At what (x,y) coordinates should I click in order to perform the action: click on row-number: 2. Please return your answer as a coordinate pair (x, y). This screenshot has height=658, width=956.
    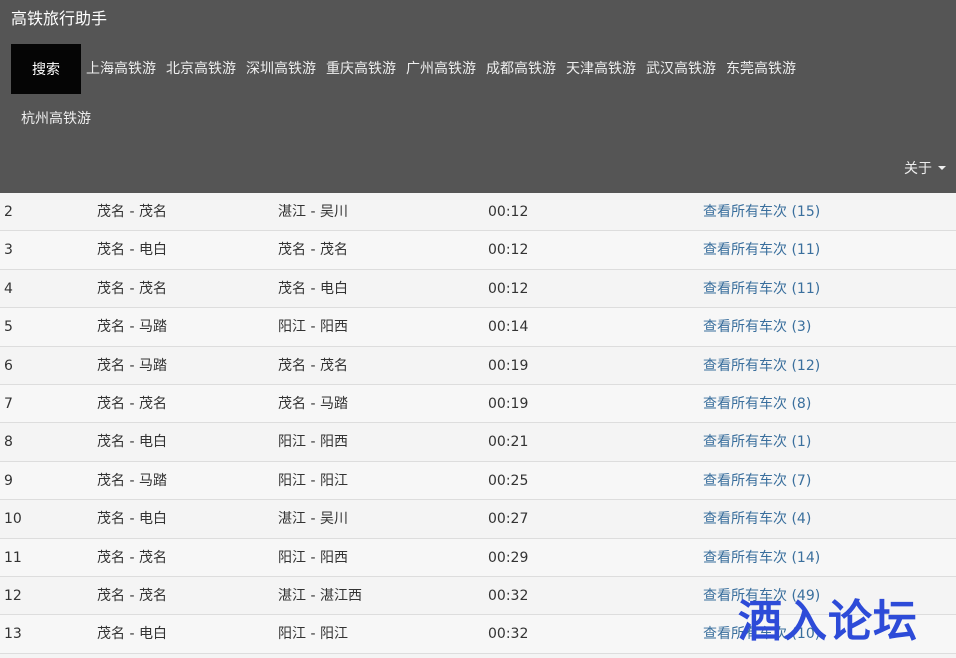
    Looking at the image, I should click on (8, 212).